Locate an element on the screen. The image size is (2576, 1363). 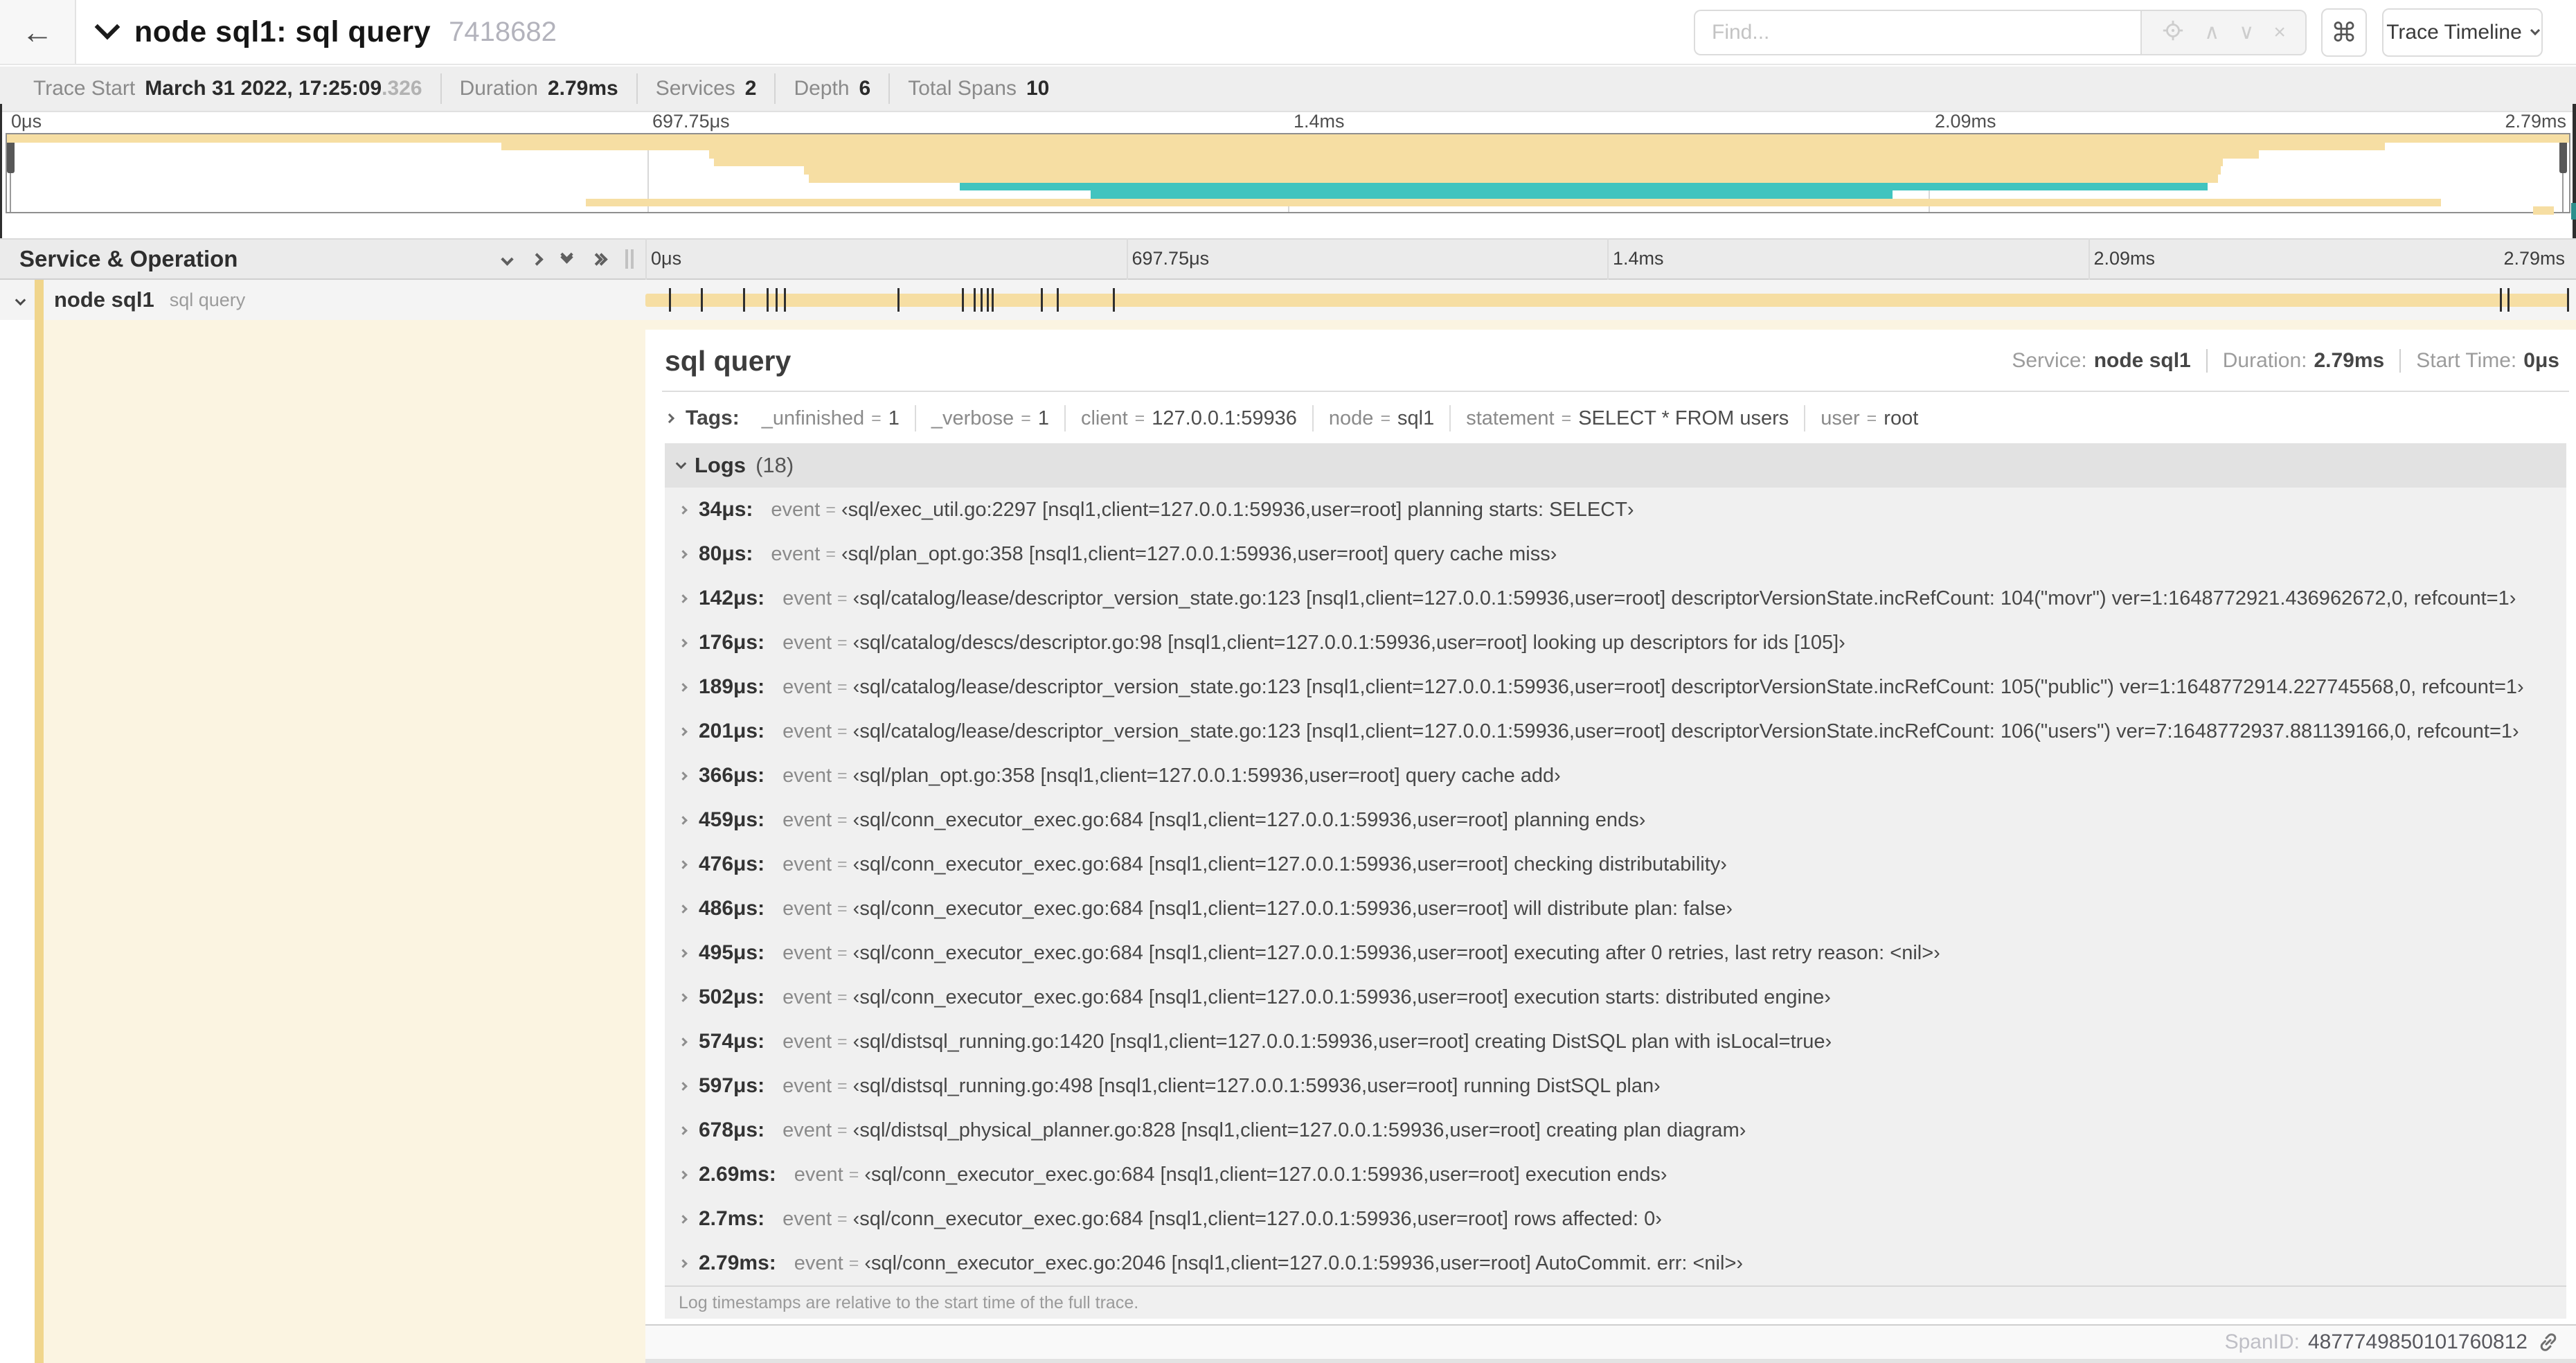
collapse-span-chevron-icon is located at coordinates (20, 301).